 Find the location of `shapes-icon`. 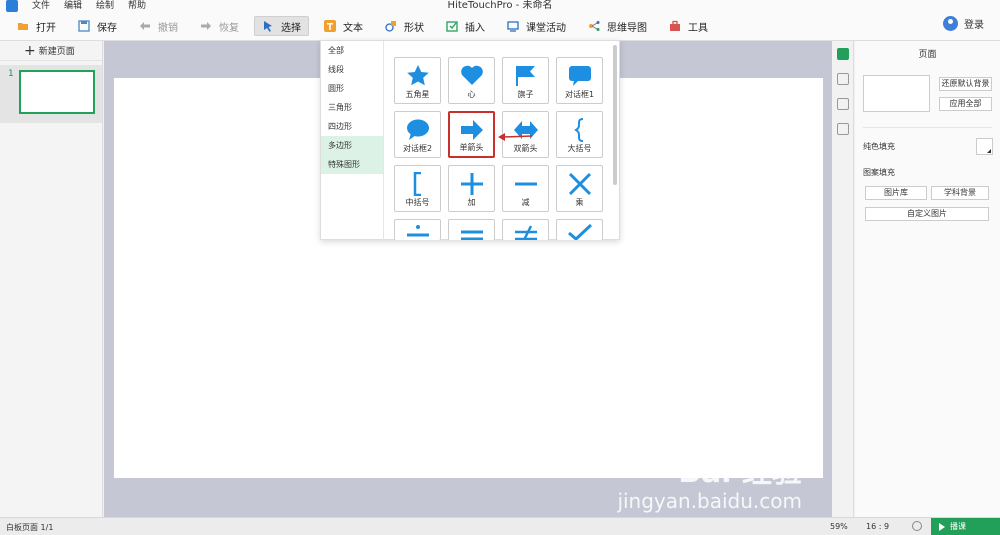

shapes-icon is located at coordinates (391, 26).